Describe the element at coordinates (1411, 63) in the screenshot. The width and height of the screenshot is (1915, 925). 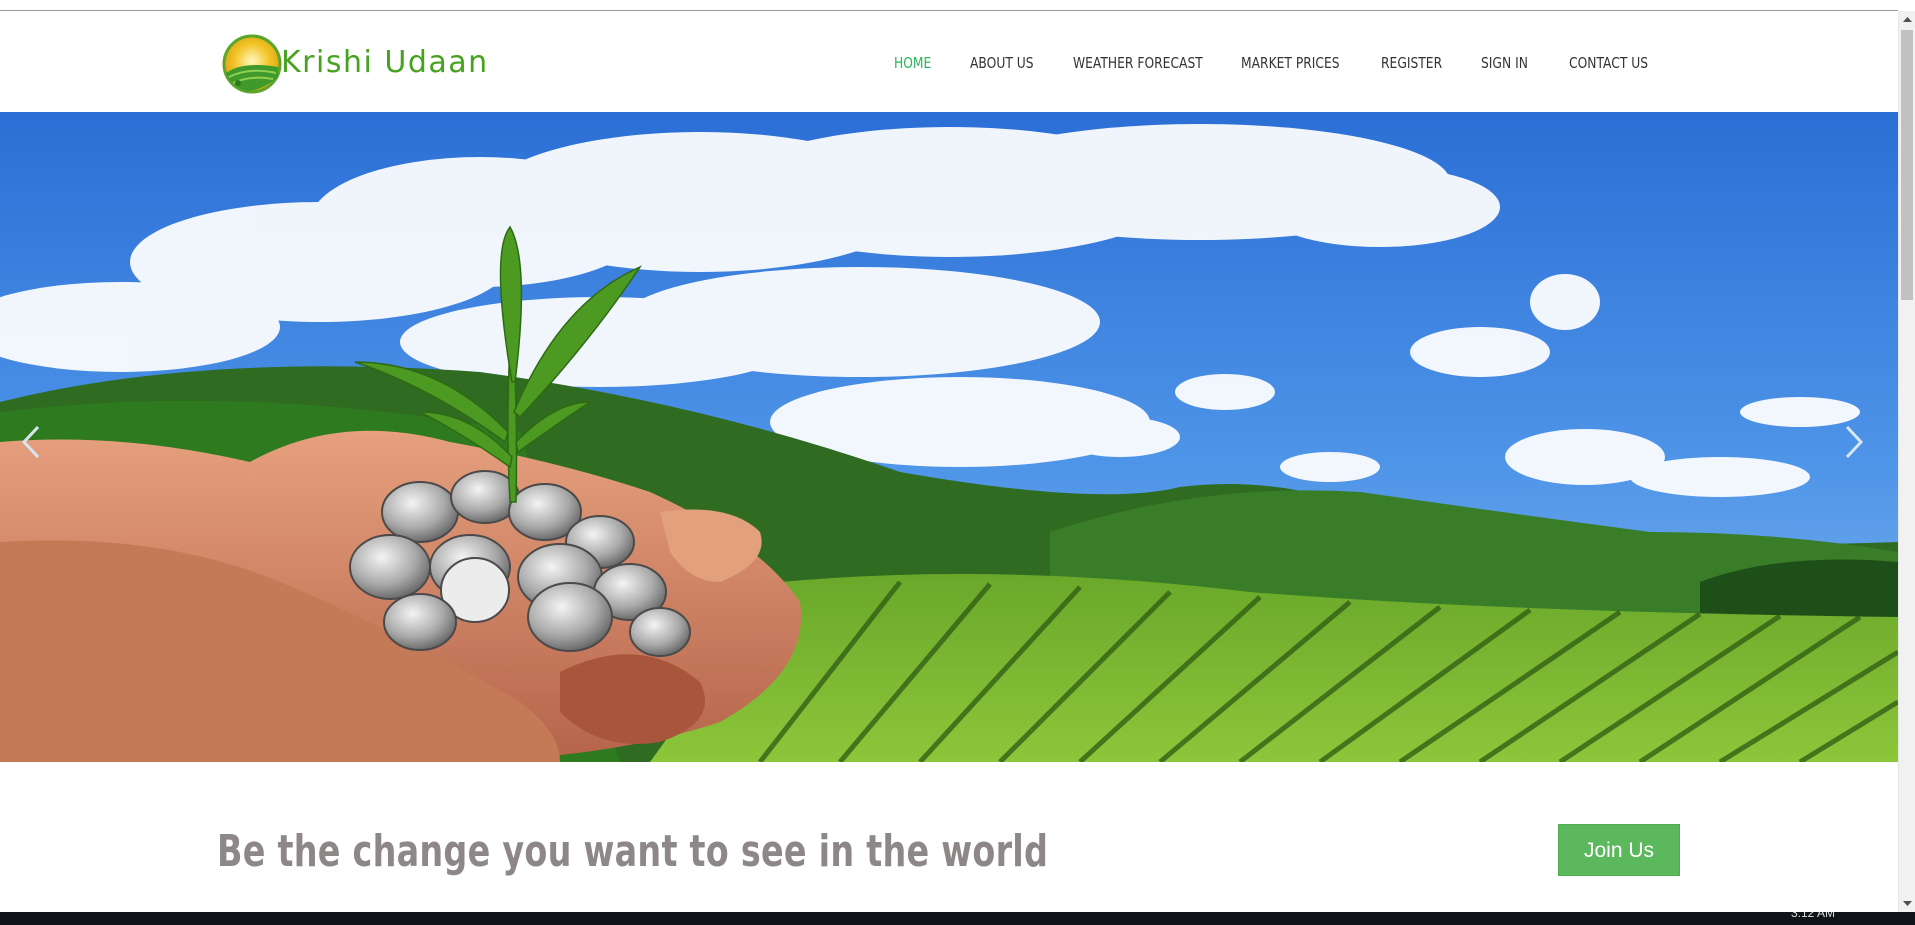
I see `nav-register: REGISTER` at that location.